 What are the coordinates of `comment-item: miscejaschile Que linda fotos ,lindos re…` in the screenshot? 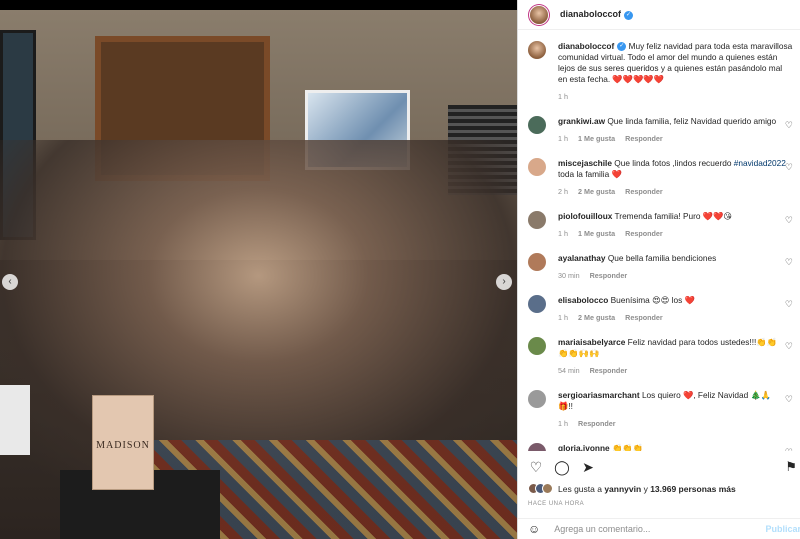 It's located at (664, 177).